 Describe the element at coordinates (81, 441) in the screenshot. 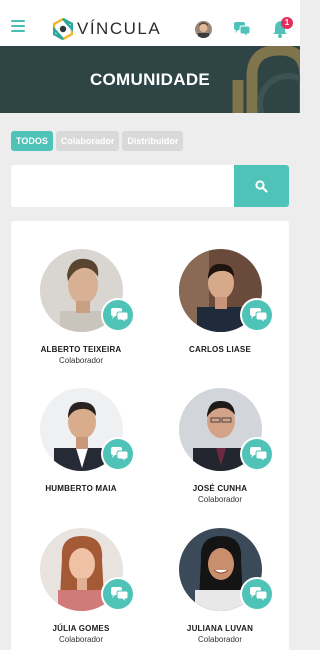

I see `member-card: HUMBERTO MAIA` at that location.